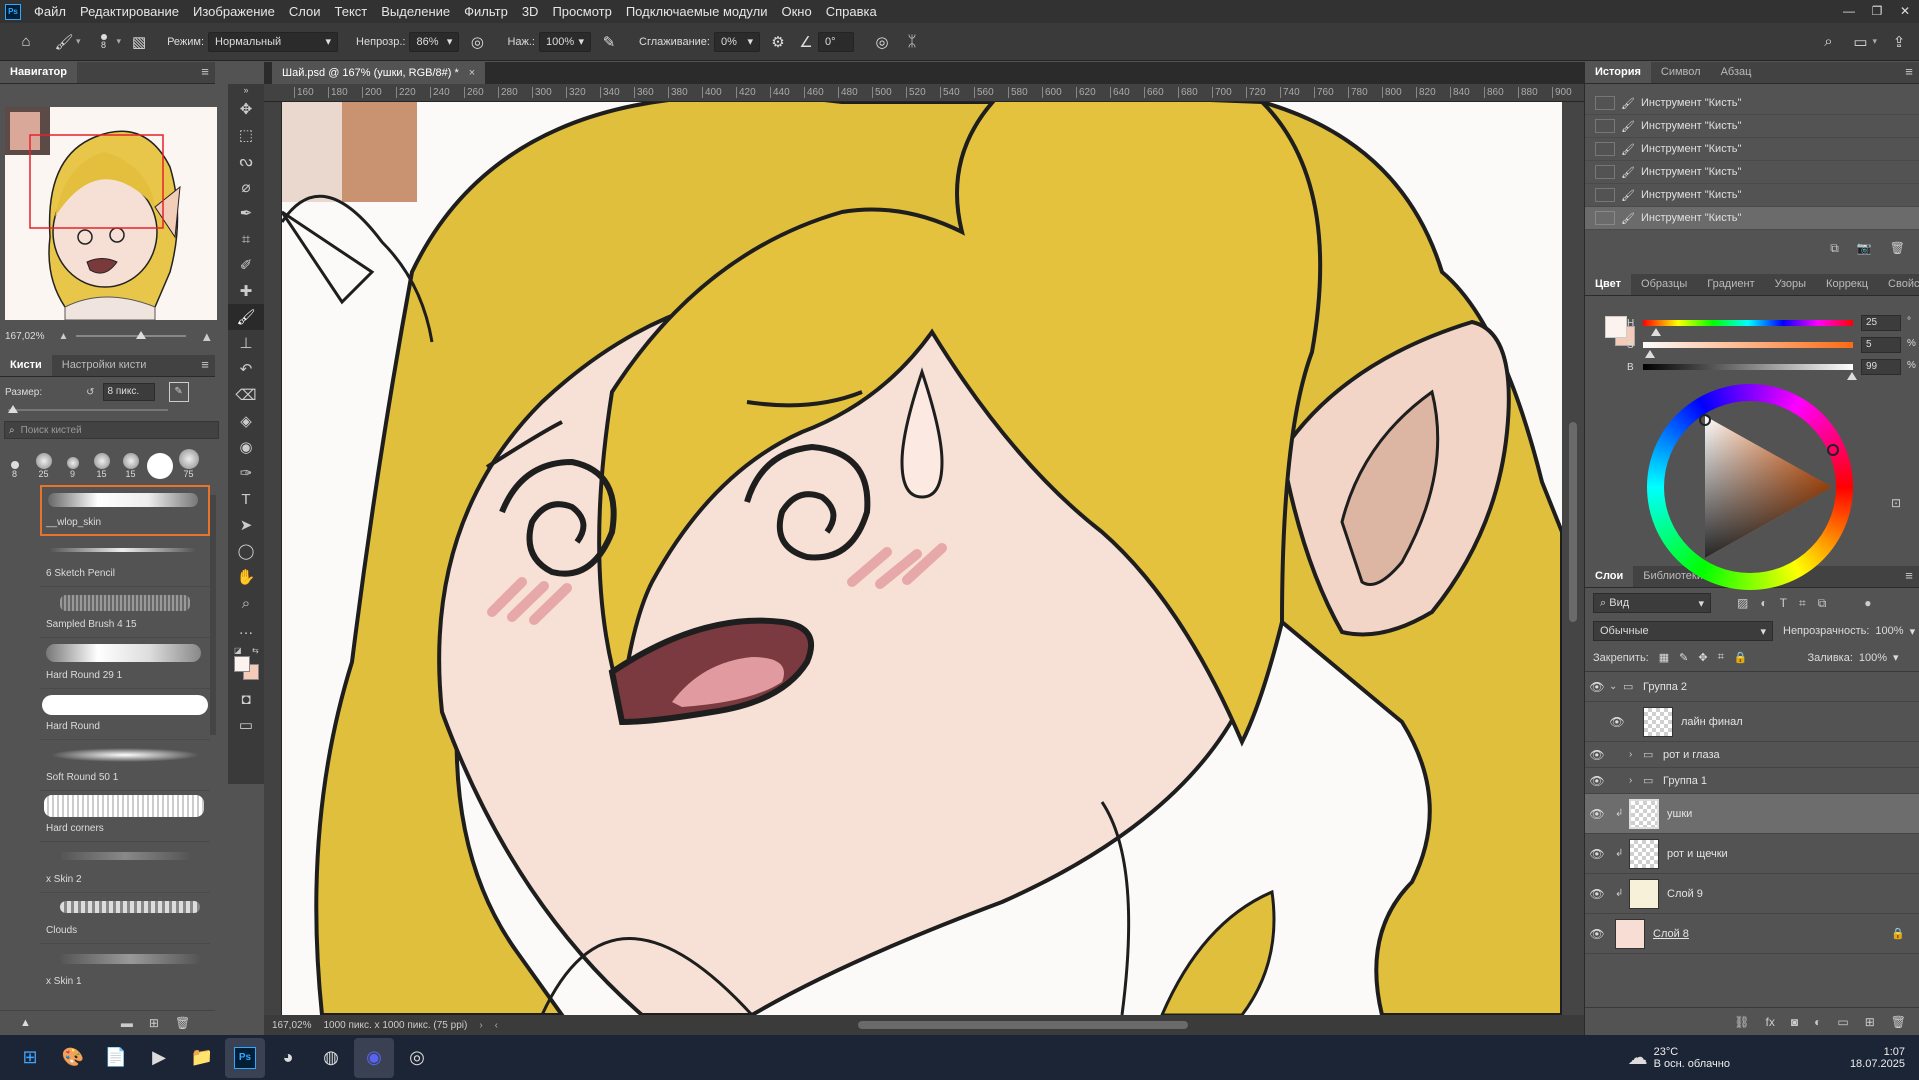  What do you see at coordinates (1847, 284) in the screenshot?
I see `tab-adjustments: Коррекц` at bounding box center [1847, 284].